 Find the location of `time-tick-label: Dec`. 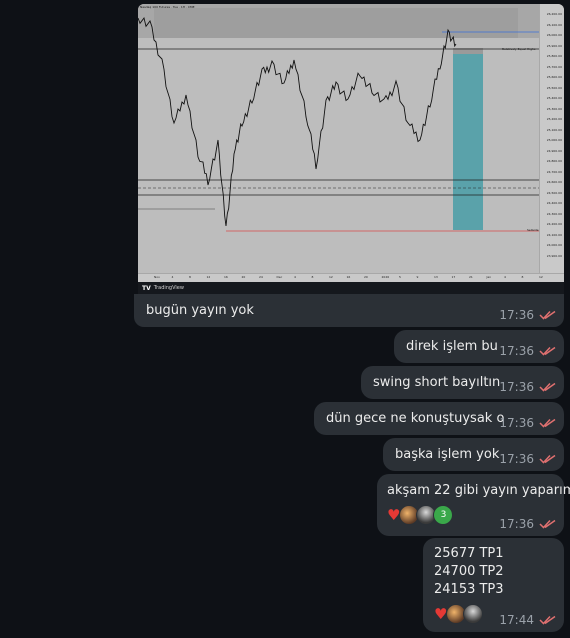

time-tick-label: Dec is located at coordinates (279, 277).